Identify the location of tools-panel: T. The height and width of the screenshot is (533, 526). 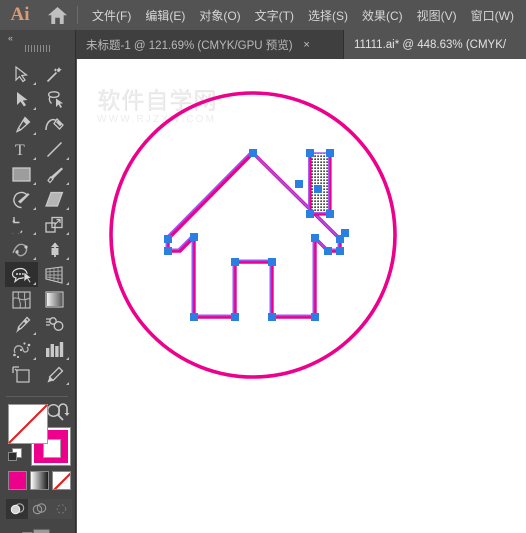
(38, 296).